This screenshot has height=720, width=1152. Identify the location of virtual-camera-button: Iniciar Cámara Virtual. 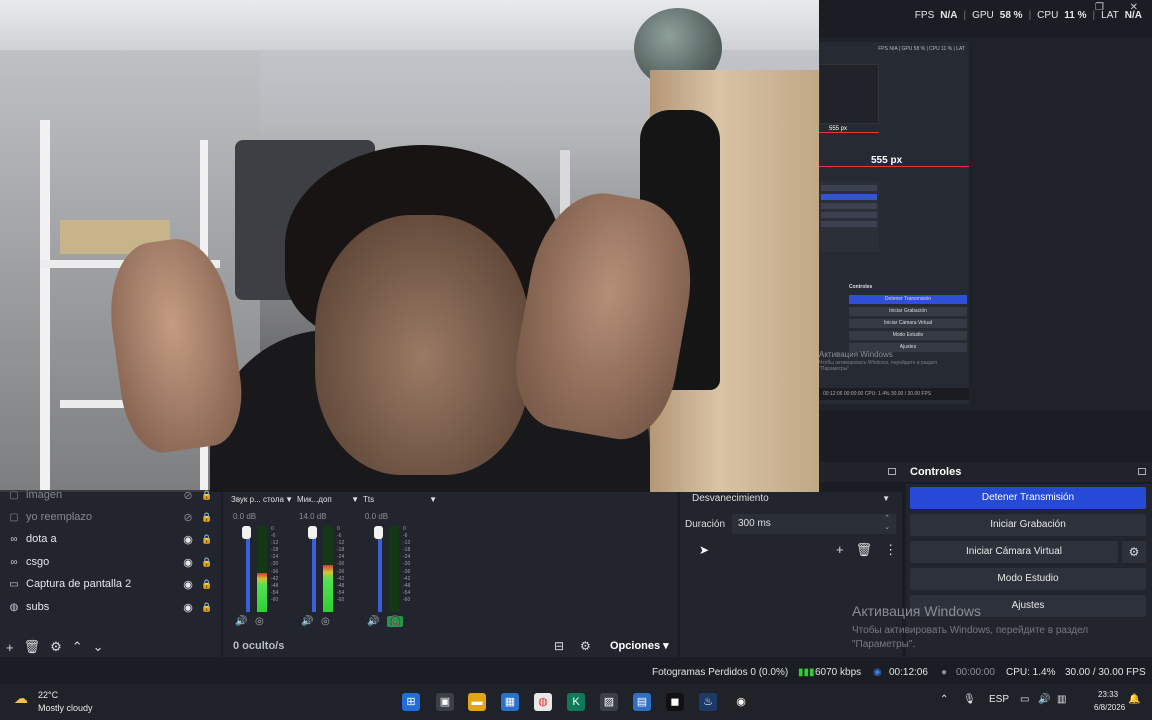
(1014, 552).